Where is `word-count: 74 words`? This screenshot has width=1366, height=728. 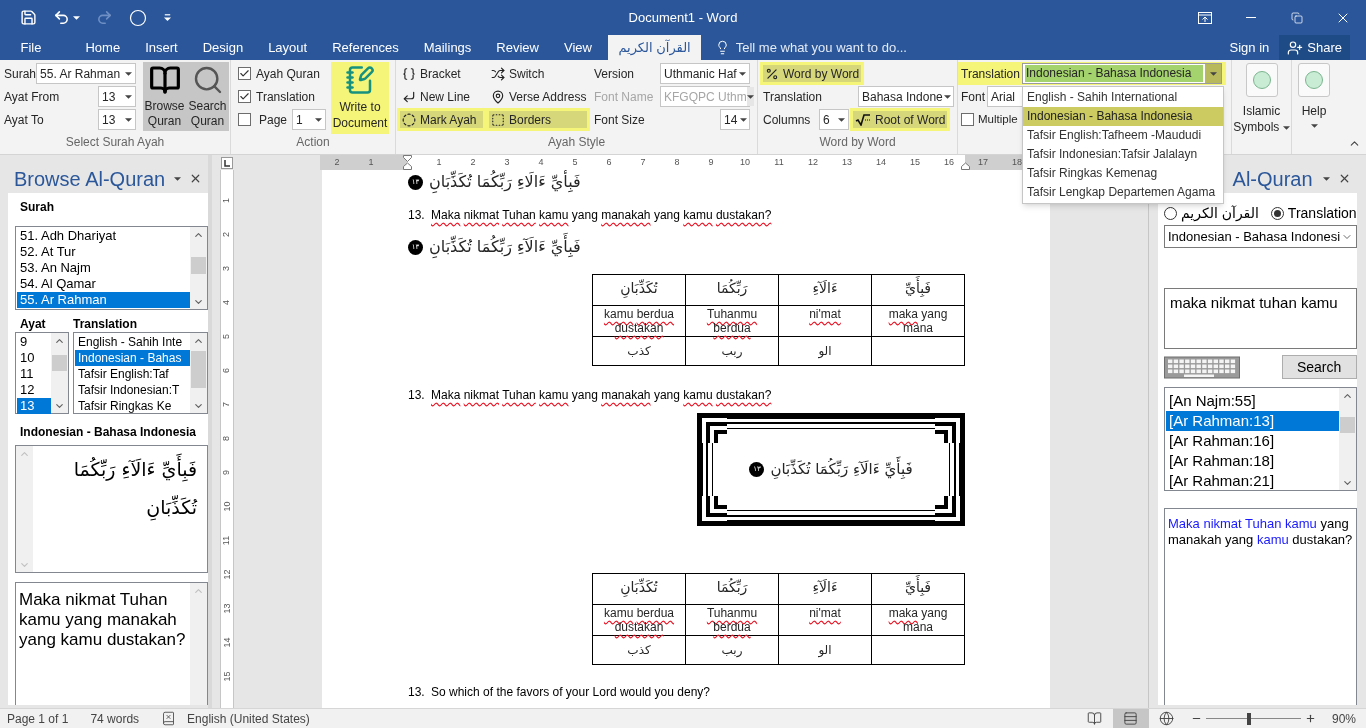
word-count: 74 words is located at coordinates (115, 718).